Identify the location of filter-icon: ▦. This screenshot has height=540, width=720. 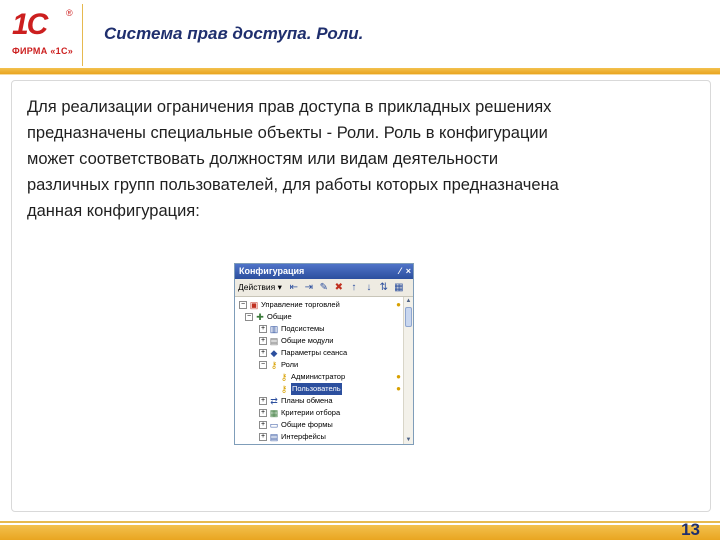
(399, 288).